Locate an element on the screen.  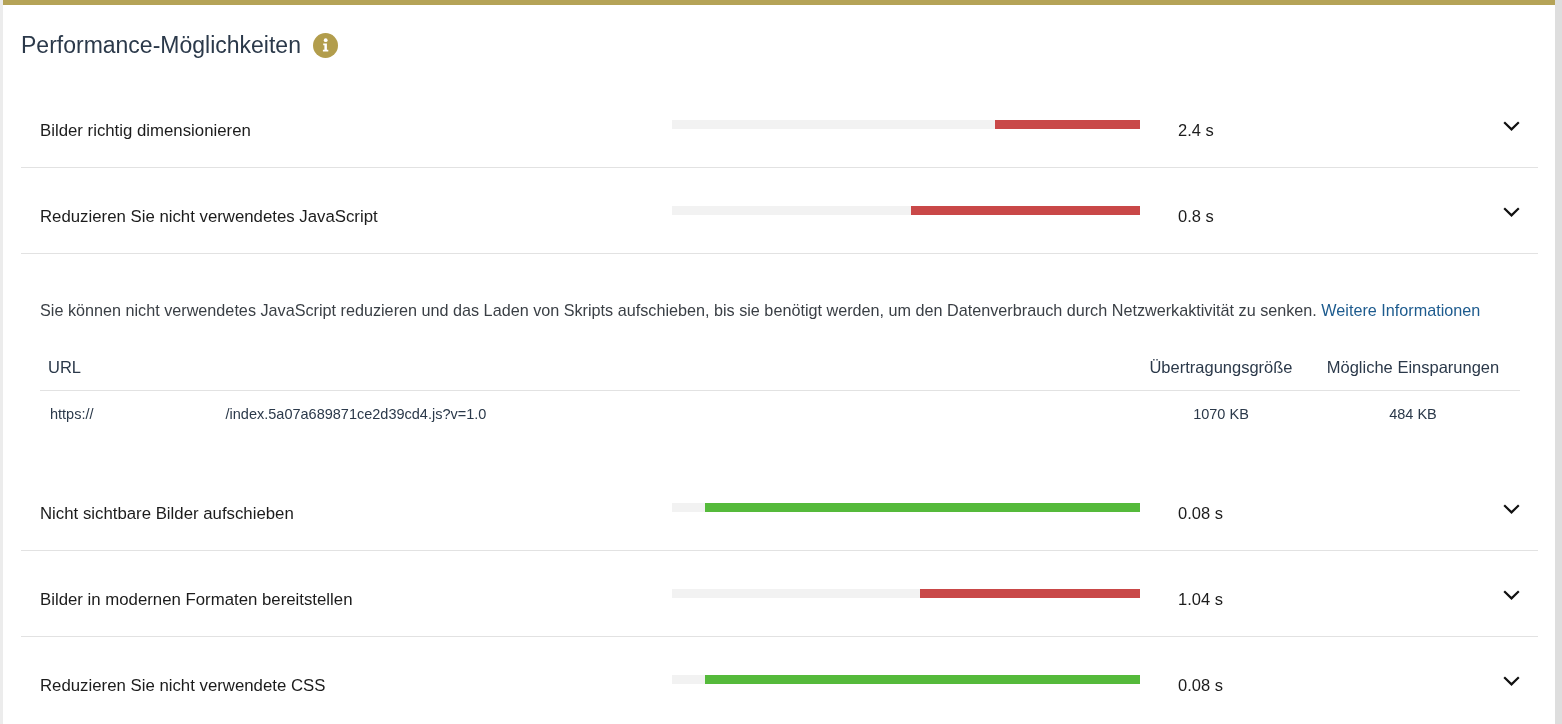
section-title: Performance-Möglichkeiten is located at coordinates (161, 45).